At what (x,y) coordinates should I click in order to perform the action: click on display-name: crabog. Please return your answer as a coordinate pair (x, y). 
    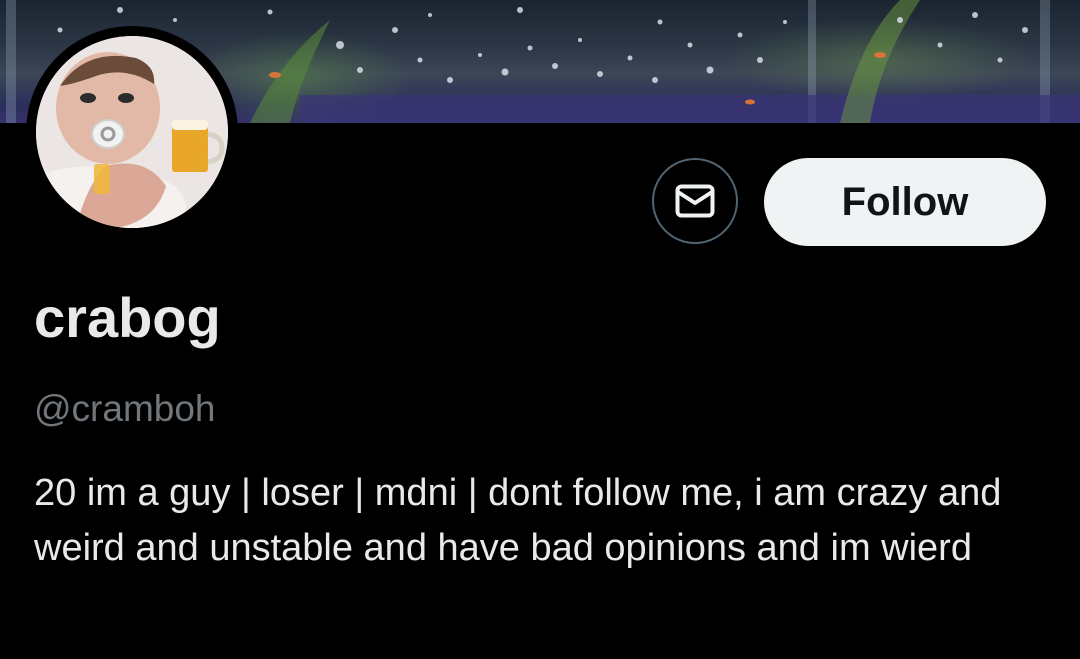
    Looking at the image, I should click on (127, 317).